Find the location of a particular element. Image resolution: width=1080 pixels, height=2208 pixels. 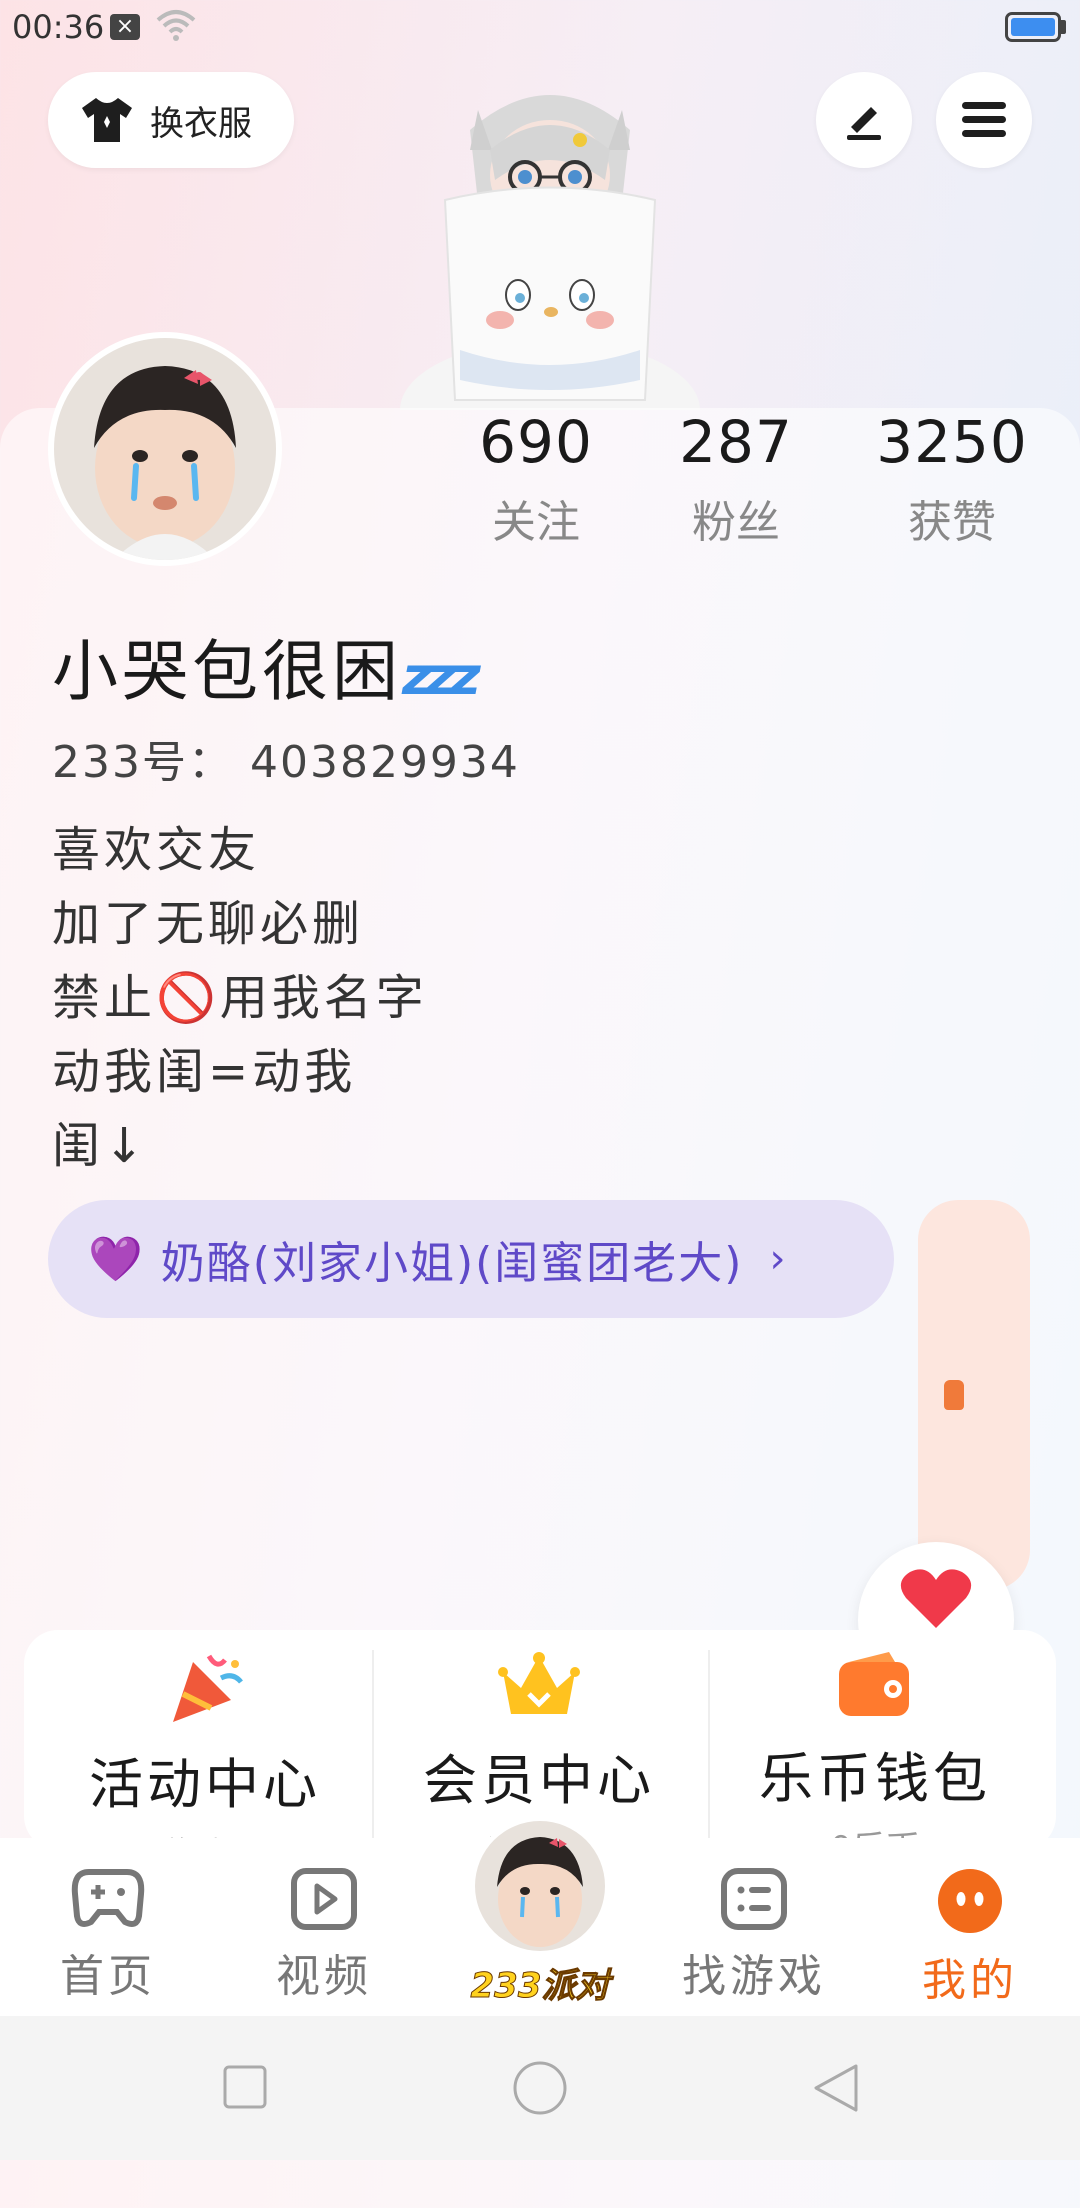

edit-profile-button is located at coordinates (864, 120).